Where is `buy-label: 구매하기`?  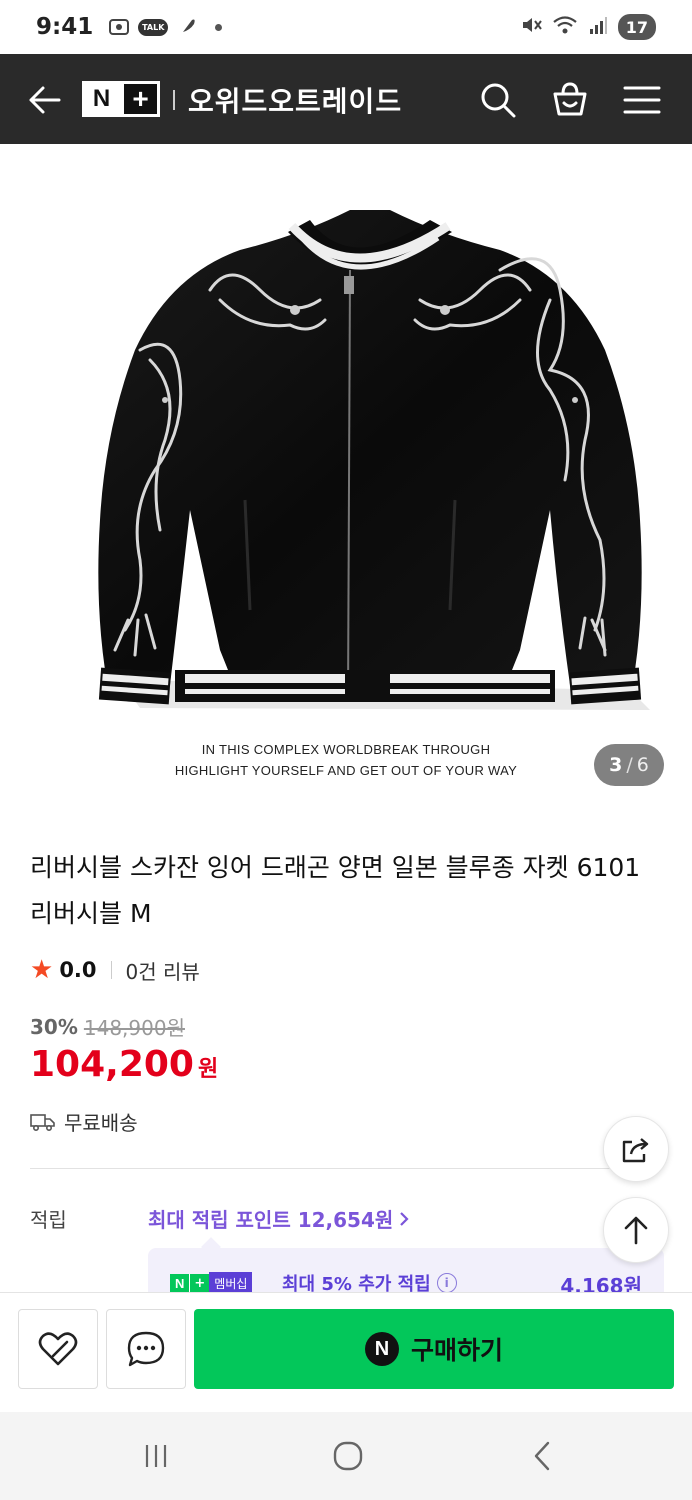
buy-label: 구매하기 is located at coordinates (456, 1350).